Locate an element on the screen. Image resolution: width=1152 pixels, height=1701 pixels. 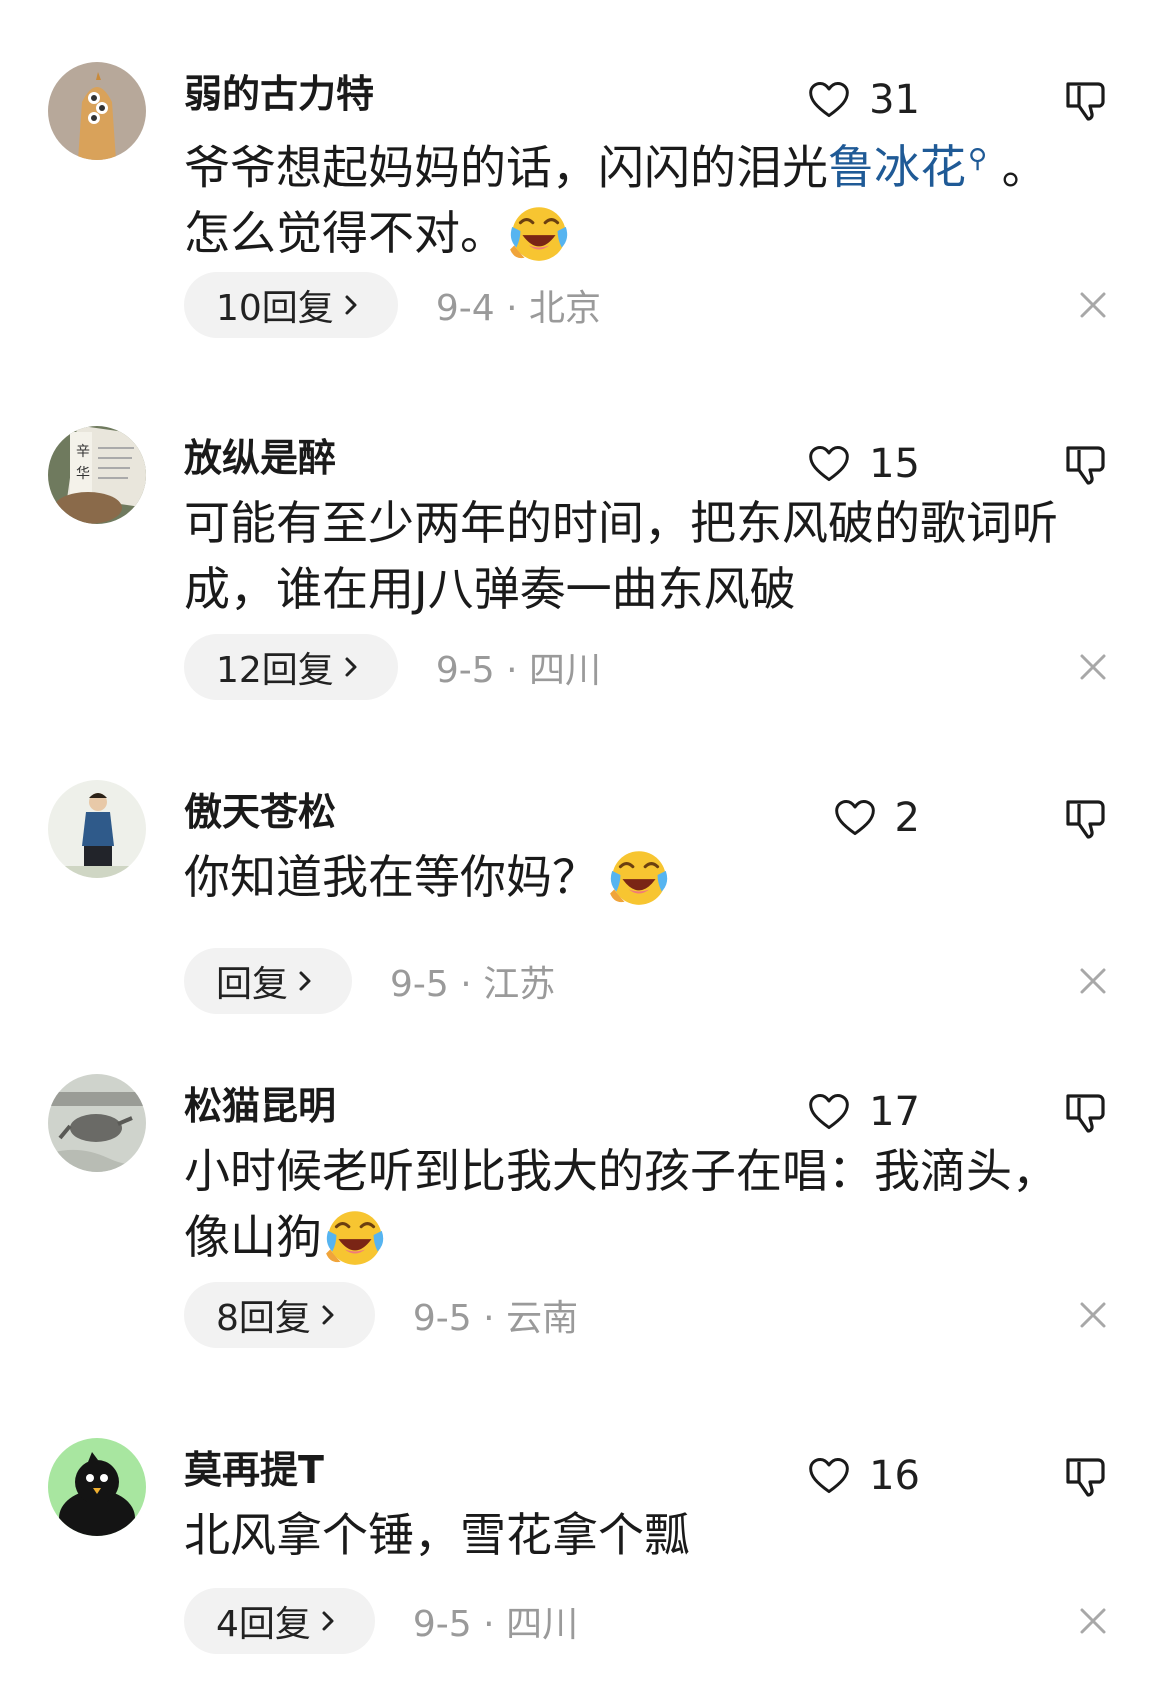
search-link: 鲁冰花⚲ is located at coordinates (907, 167).